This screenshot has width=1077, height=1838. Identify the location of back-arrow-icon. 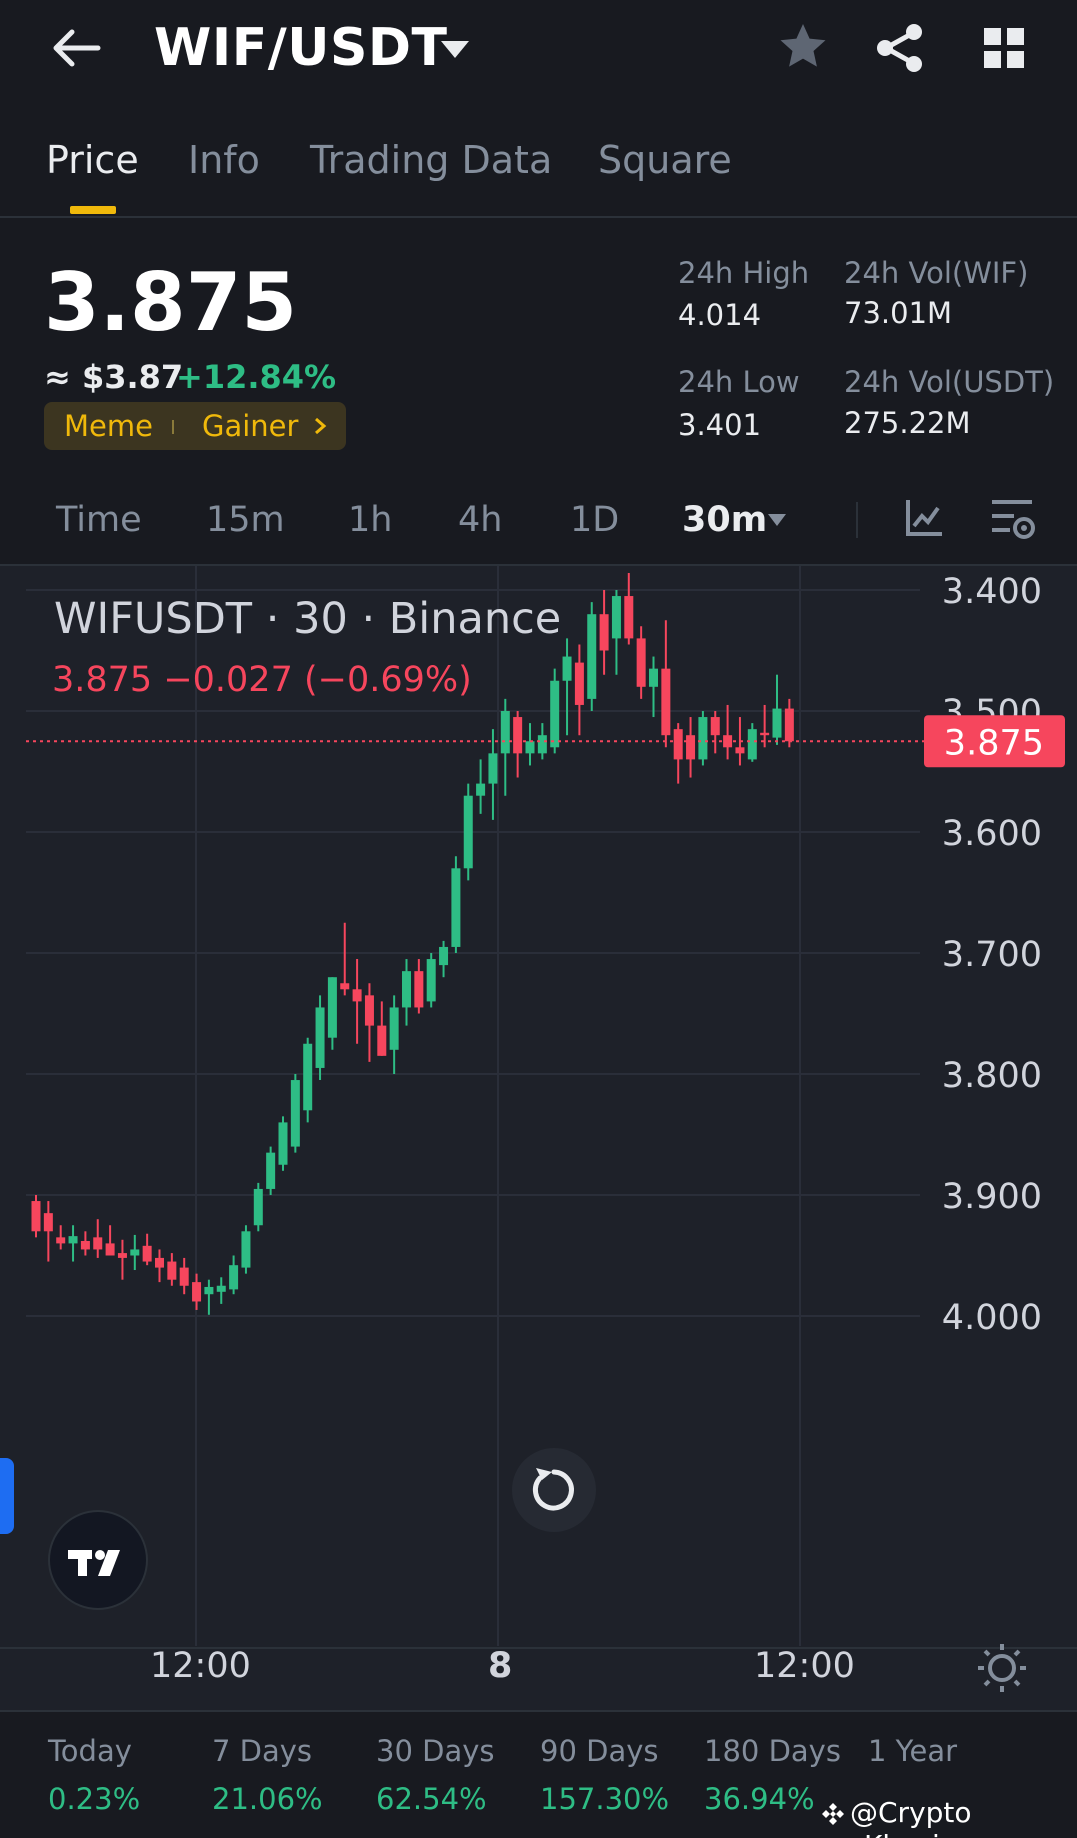
(76, 48).